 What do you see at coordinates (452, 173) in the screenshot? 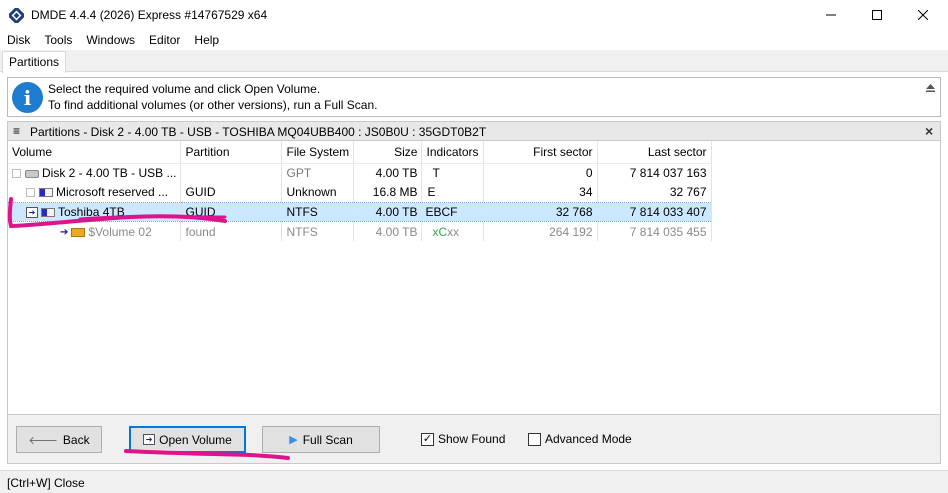
I see `indicators-cell: T` at bounding box center [452, 173].